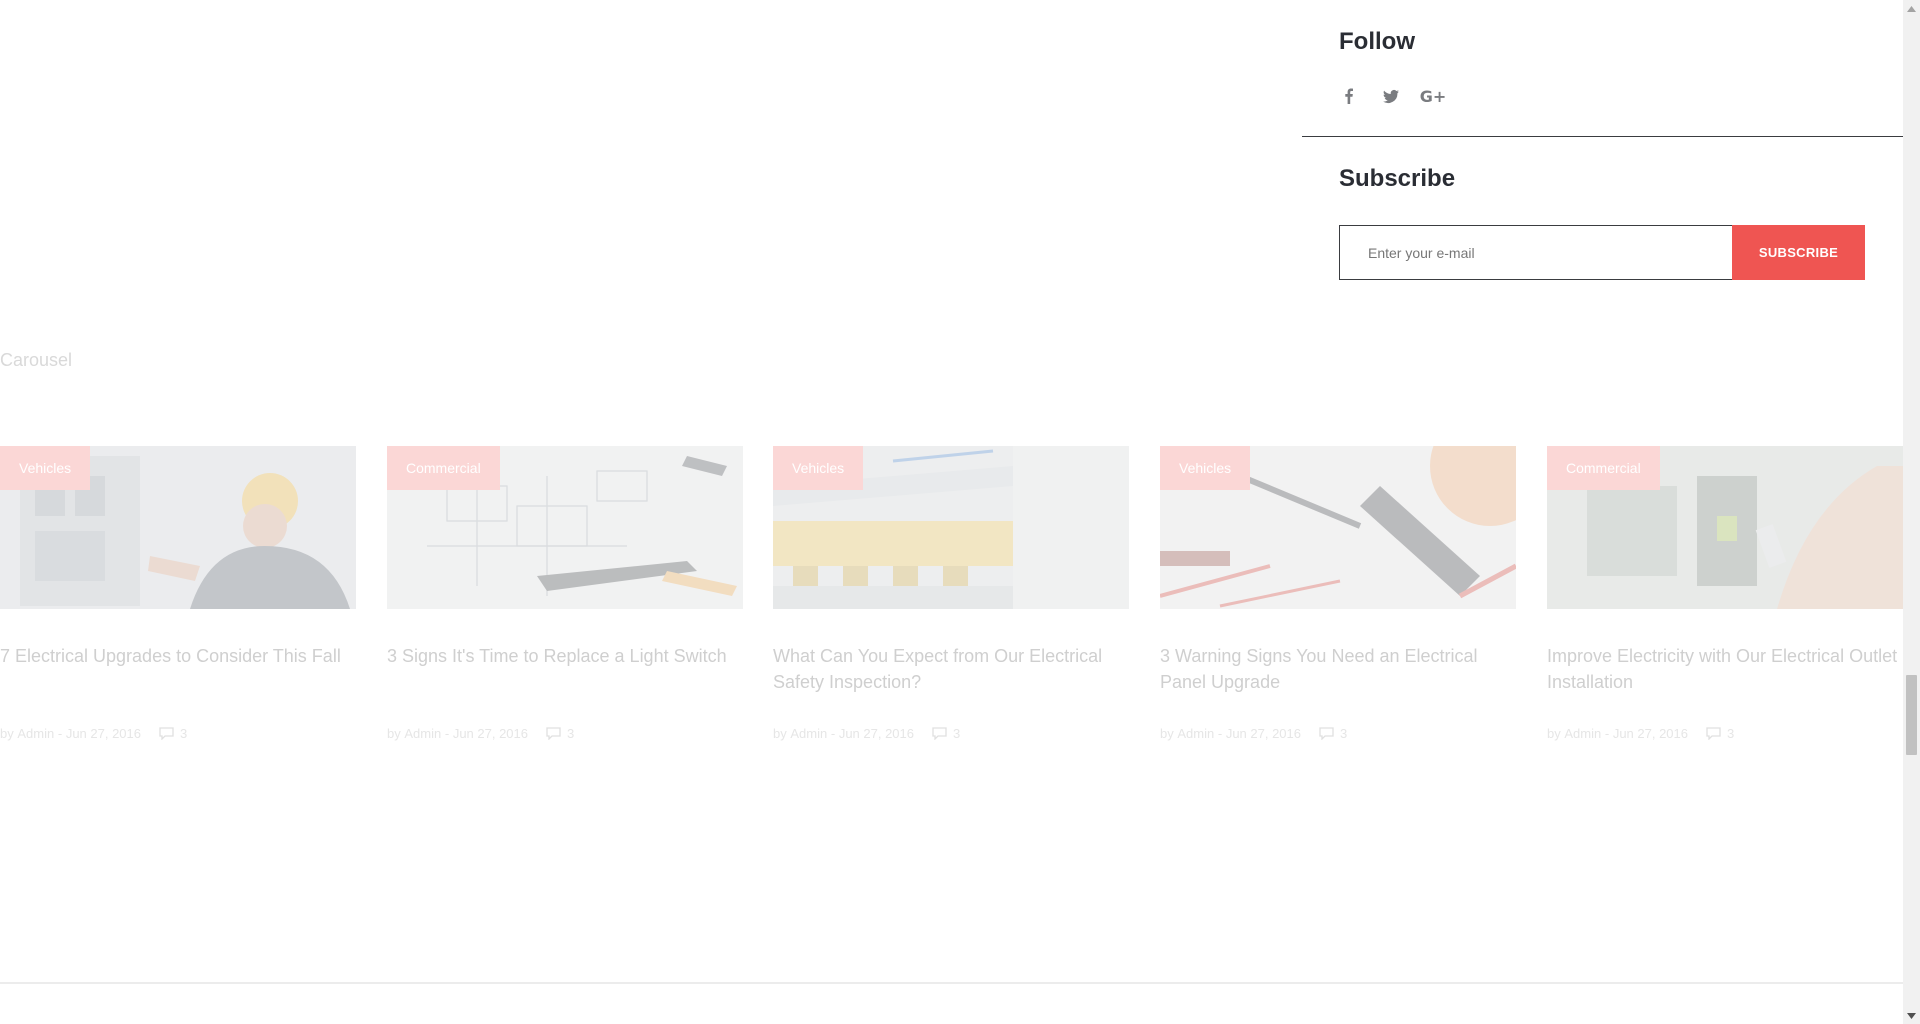  I want to click on twitter-icon, so click(1391, 96).